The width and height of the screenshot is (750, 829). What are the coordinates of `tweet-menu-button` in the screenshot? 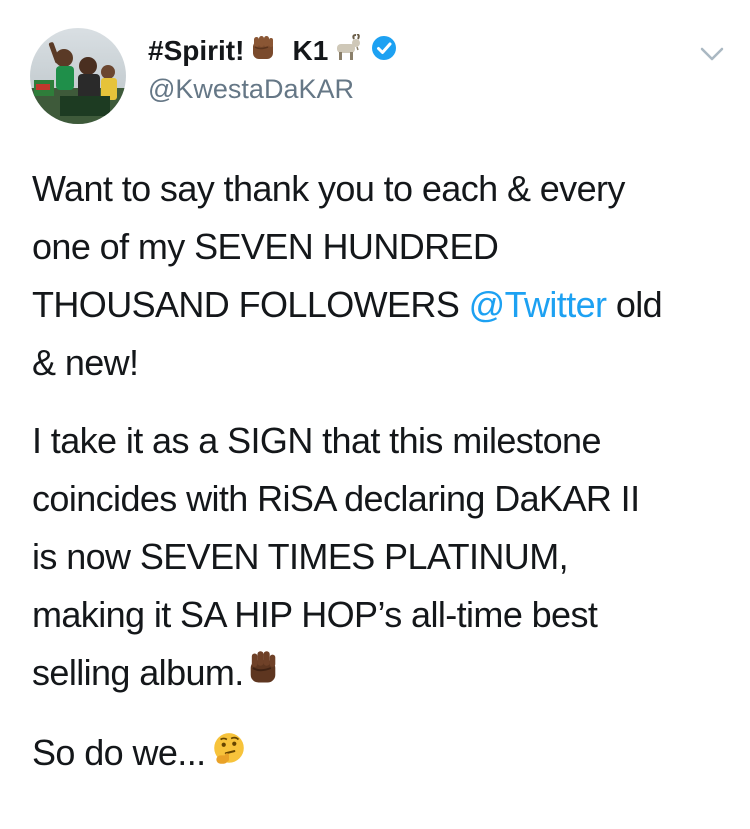 It's located at (712, 54).